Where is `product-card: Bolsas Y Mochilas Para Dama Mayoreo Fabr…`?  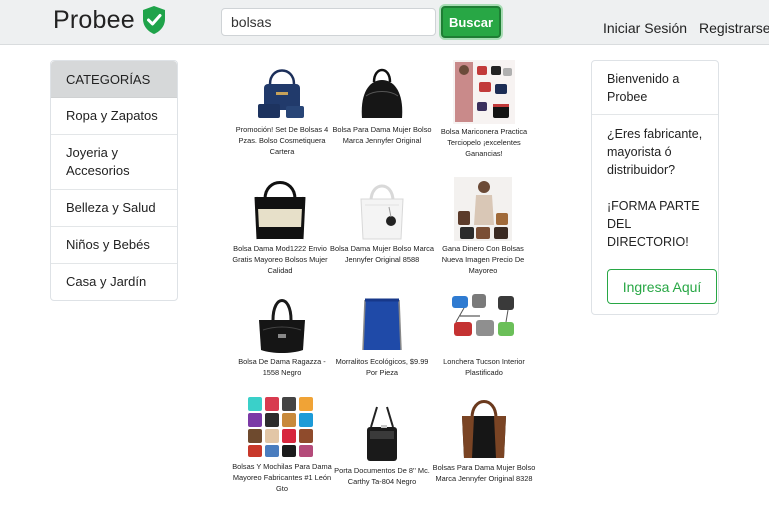 product-card: Bolsas Y Mochilas Para Dama Mayoreo Fabr… is located at coordinates (282, 444).